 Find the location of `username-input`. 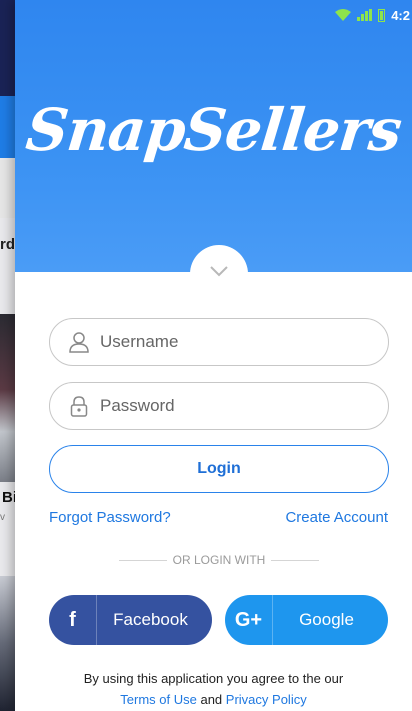

username-input is located at coordinates (220, 342).